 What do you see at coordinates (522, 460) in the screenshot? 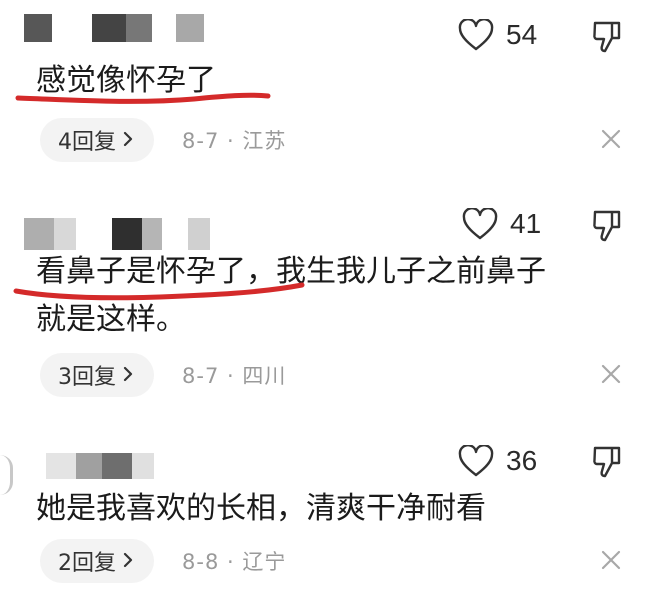
I see `like-count: 36` at bounding box center [522, 460].